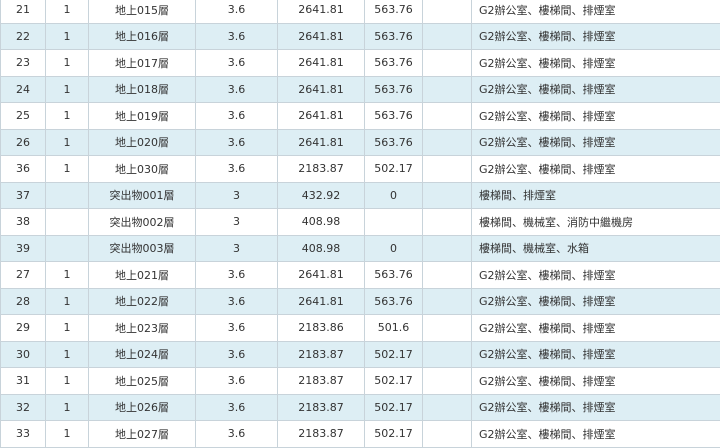 This screenshot has width=720, height=448. I want to click on table-row: 281地上022層3.62641.81563.76 G2辦公室、樓梯間、排煙室, so click(360, 301).